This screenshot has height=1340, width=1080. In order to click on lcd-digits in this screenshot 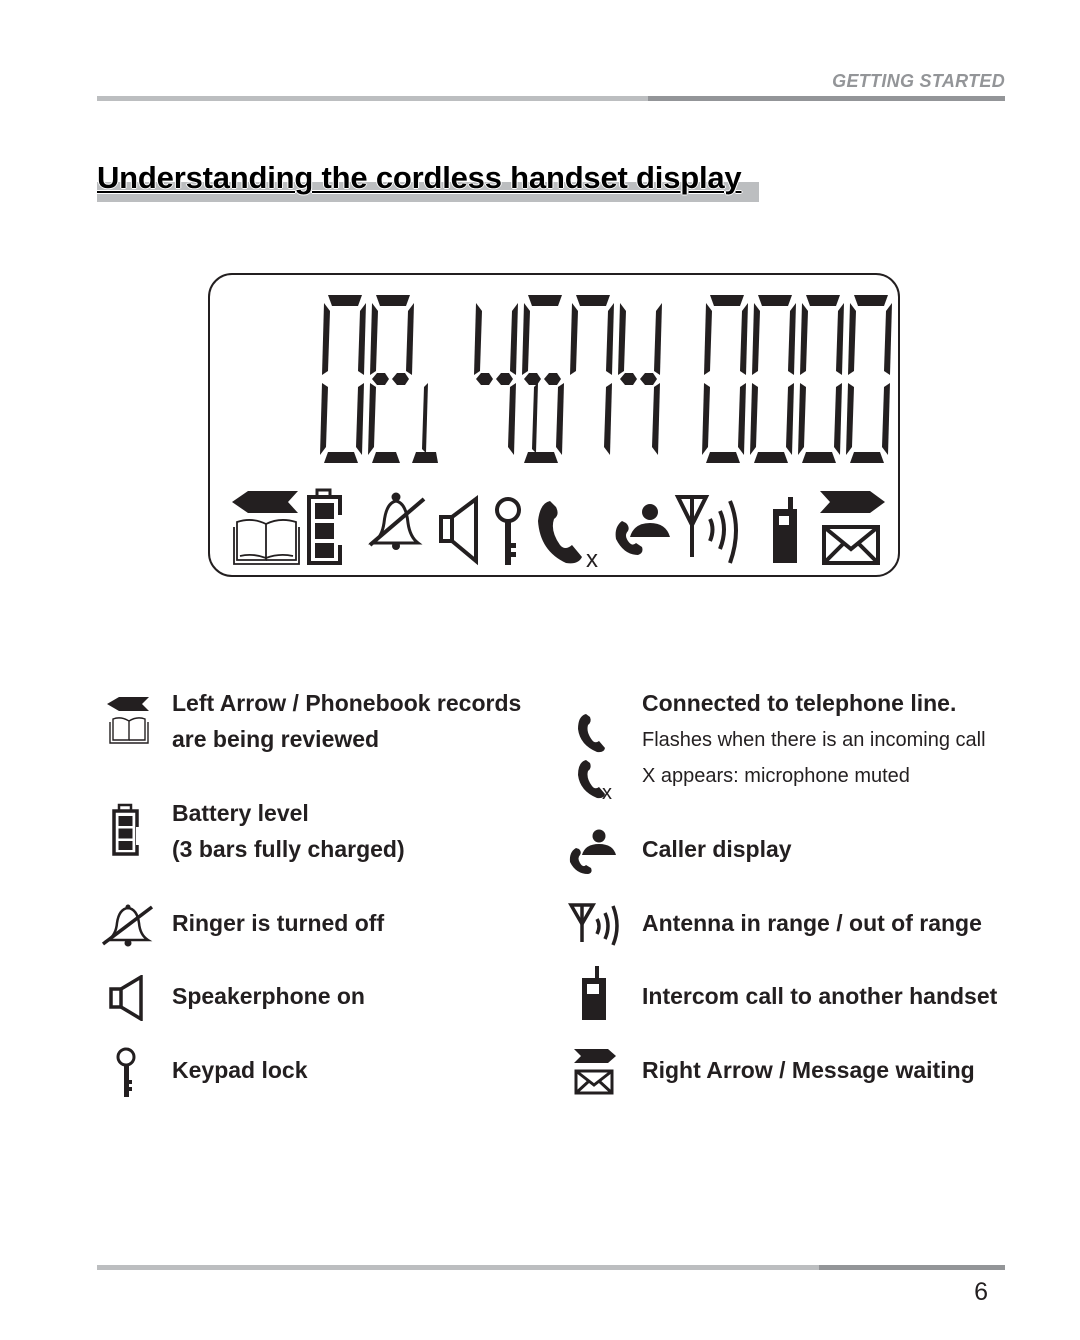, I will do `click(606, 379)`.